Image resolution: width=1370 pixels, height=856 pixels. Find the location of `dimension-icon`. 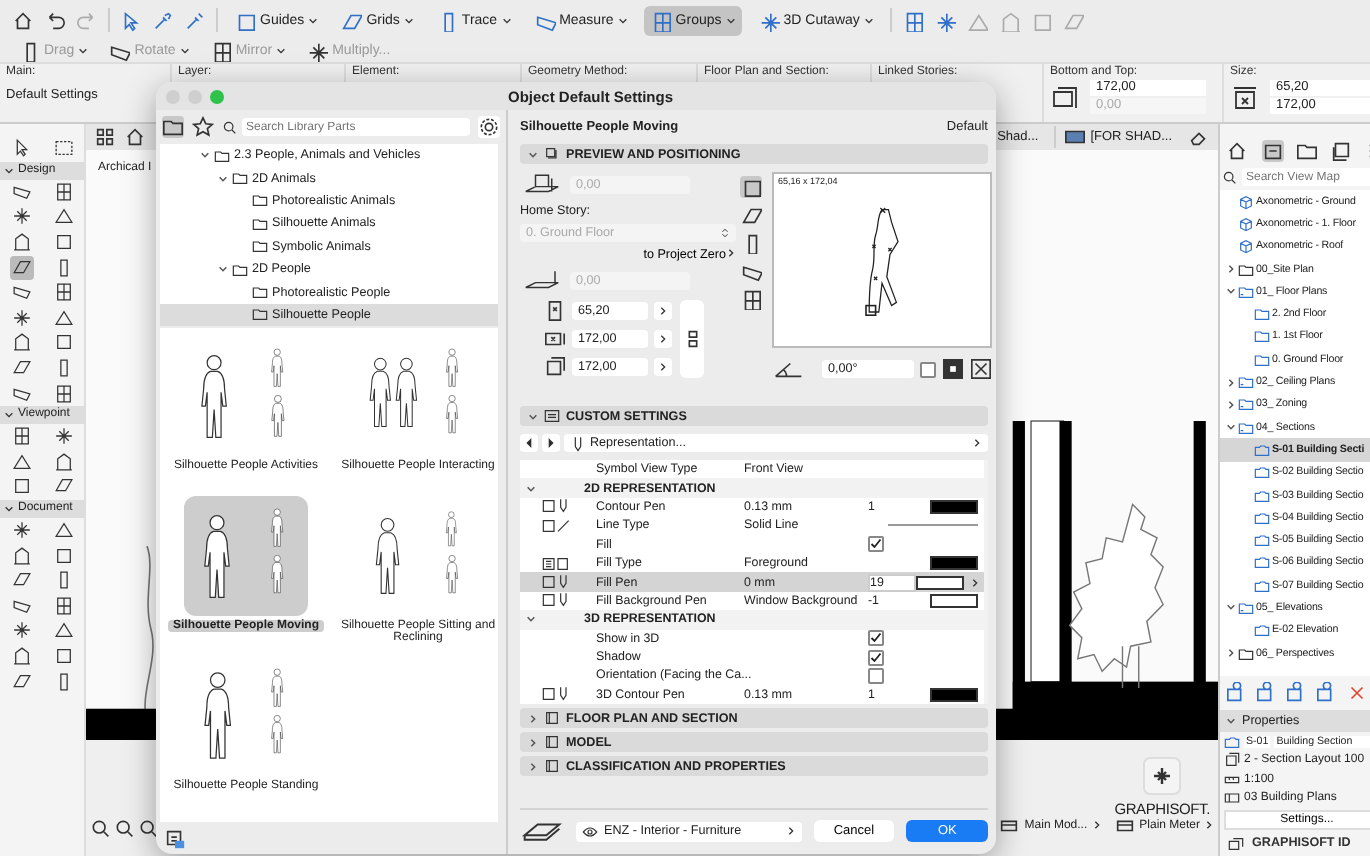

dimension-icon is located at coordinates (555, 339).